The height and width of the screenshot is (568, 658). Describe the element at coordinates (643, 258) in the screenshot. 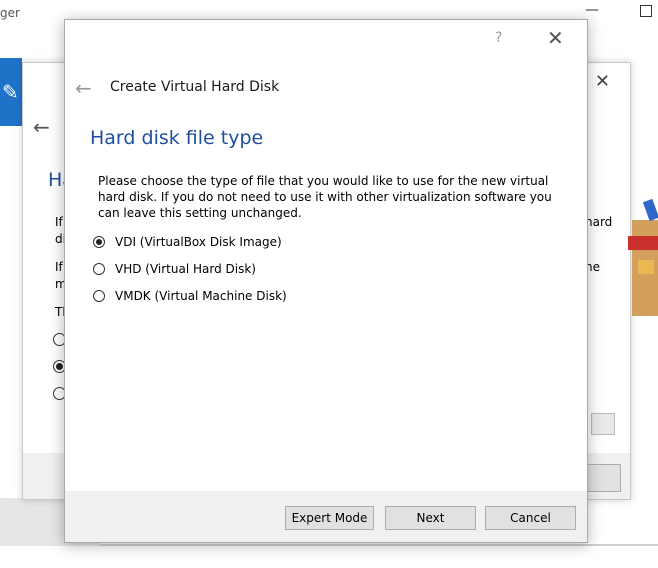

I see `virtualbox-logo-icon` at that location.